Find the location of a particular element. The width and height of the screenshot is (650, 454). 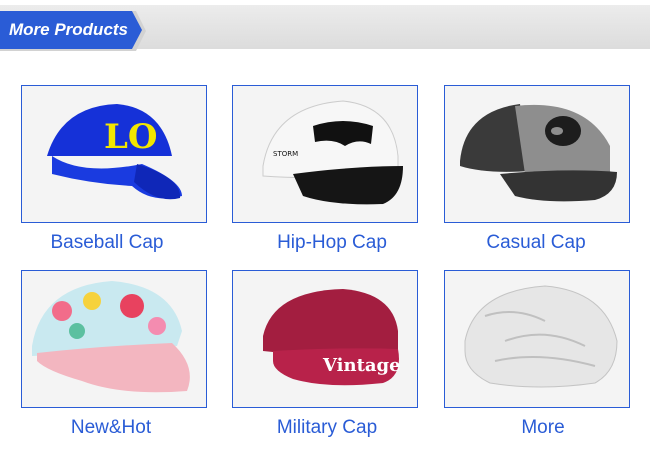

gray-trucker-cap-image is located at coordinates (537, 154).